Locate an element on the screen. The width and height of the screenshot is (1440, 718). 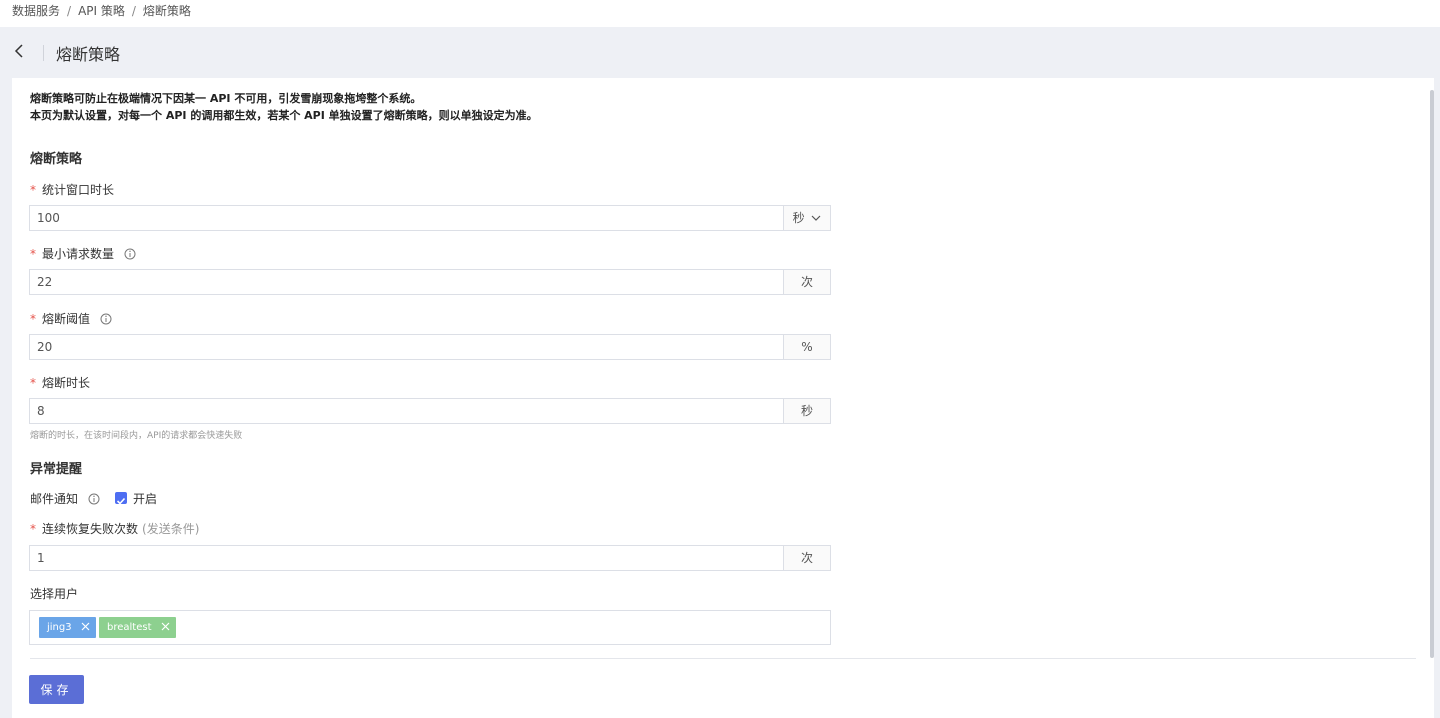
break-duration-field: 8 秒 is located at coordinates (430, 411).